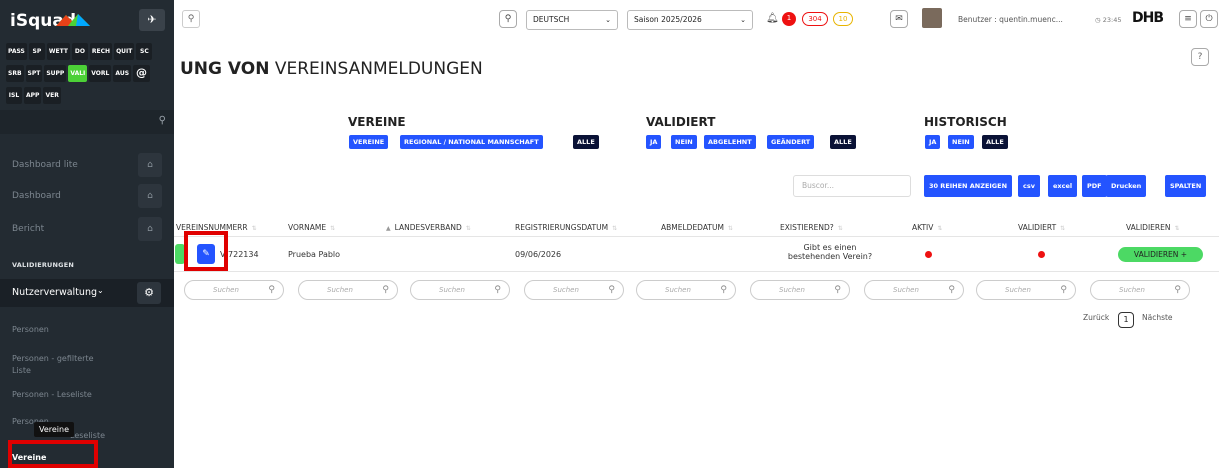 The width and height of the screenshot is (1219, 468). Describe the element at coordinates (1186, 186) in the screenshot. I see `columns-button: SPALTEN` at that location.